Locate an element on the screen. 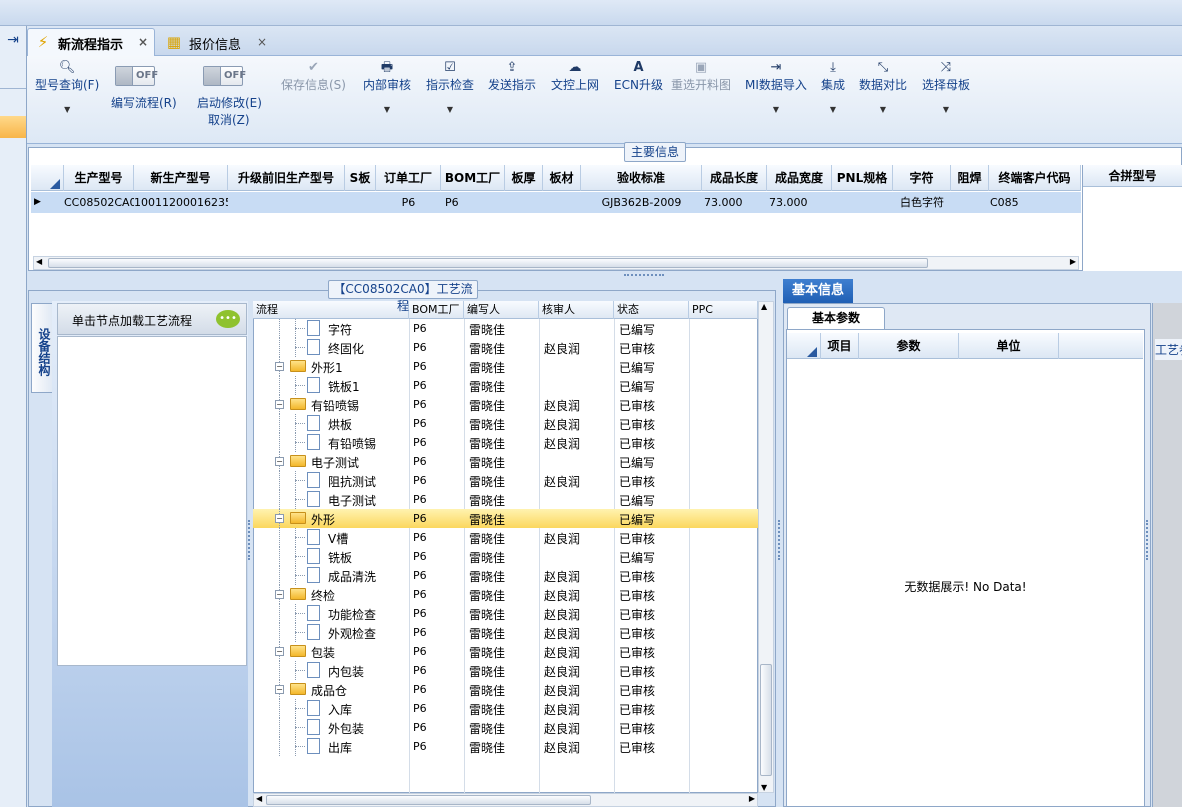  tree-row: 外包装 P6 雷晓佳 赵良润 已审核 is located at coordinates (505, 727).